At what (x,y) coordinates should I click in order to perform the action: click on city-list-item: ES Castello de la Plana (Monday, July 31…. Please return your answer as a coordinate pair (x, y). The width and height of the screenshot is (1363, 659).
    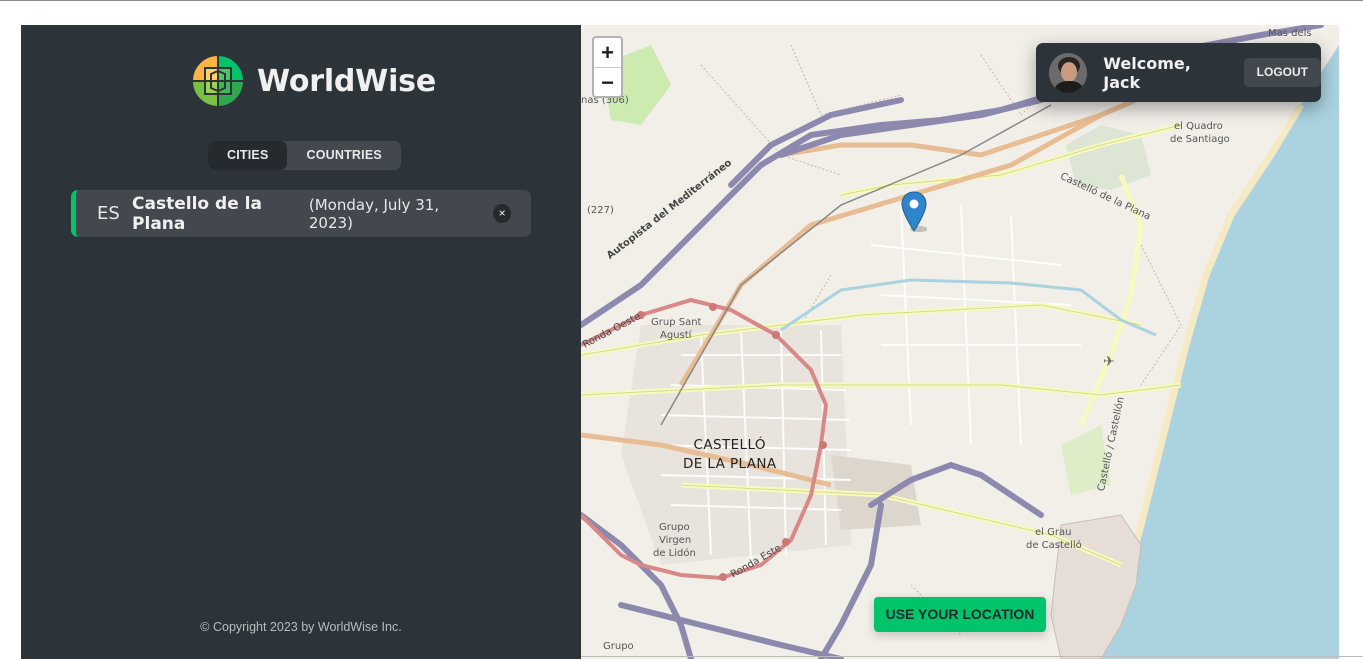
    Looking at the image, I should click on (301, 213).